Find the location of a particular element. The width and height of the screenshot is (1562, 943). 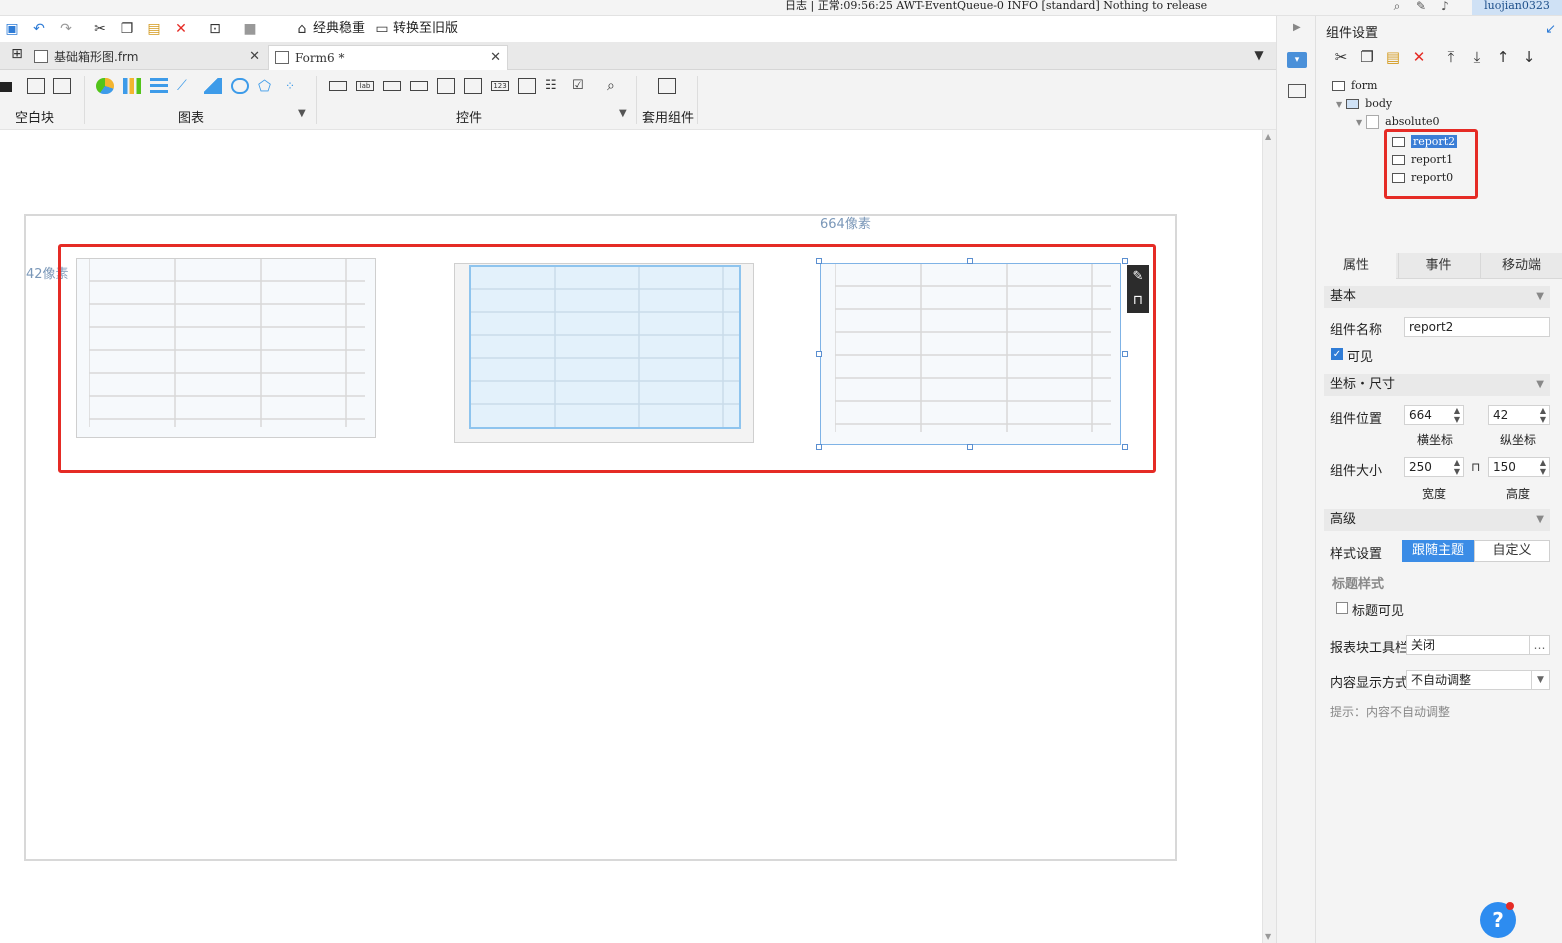

textarea-widget-icon is located at coordinates (527, 86).